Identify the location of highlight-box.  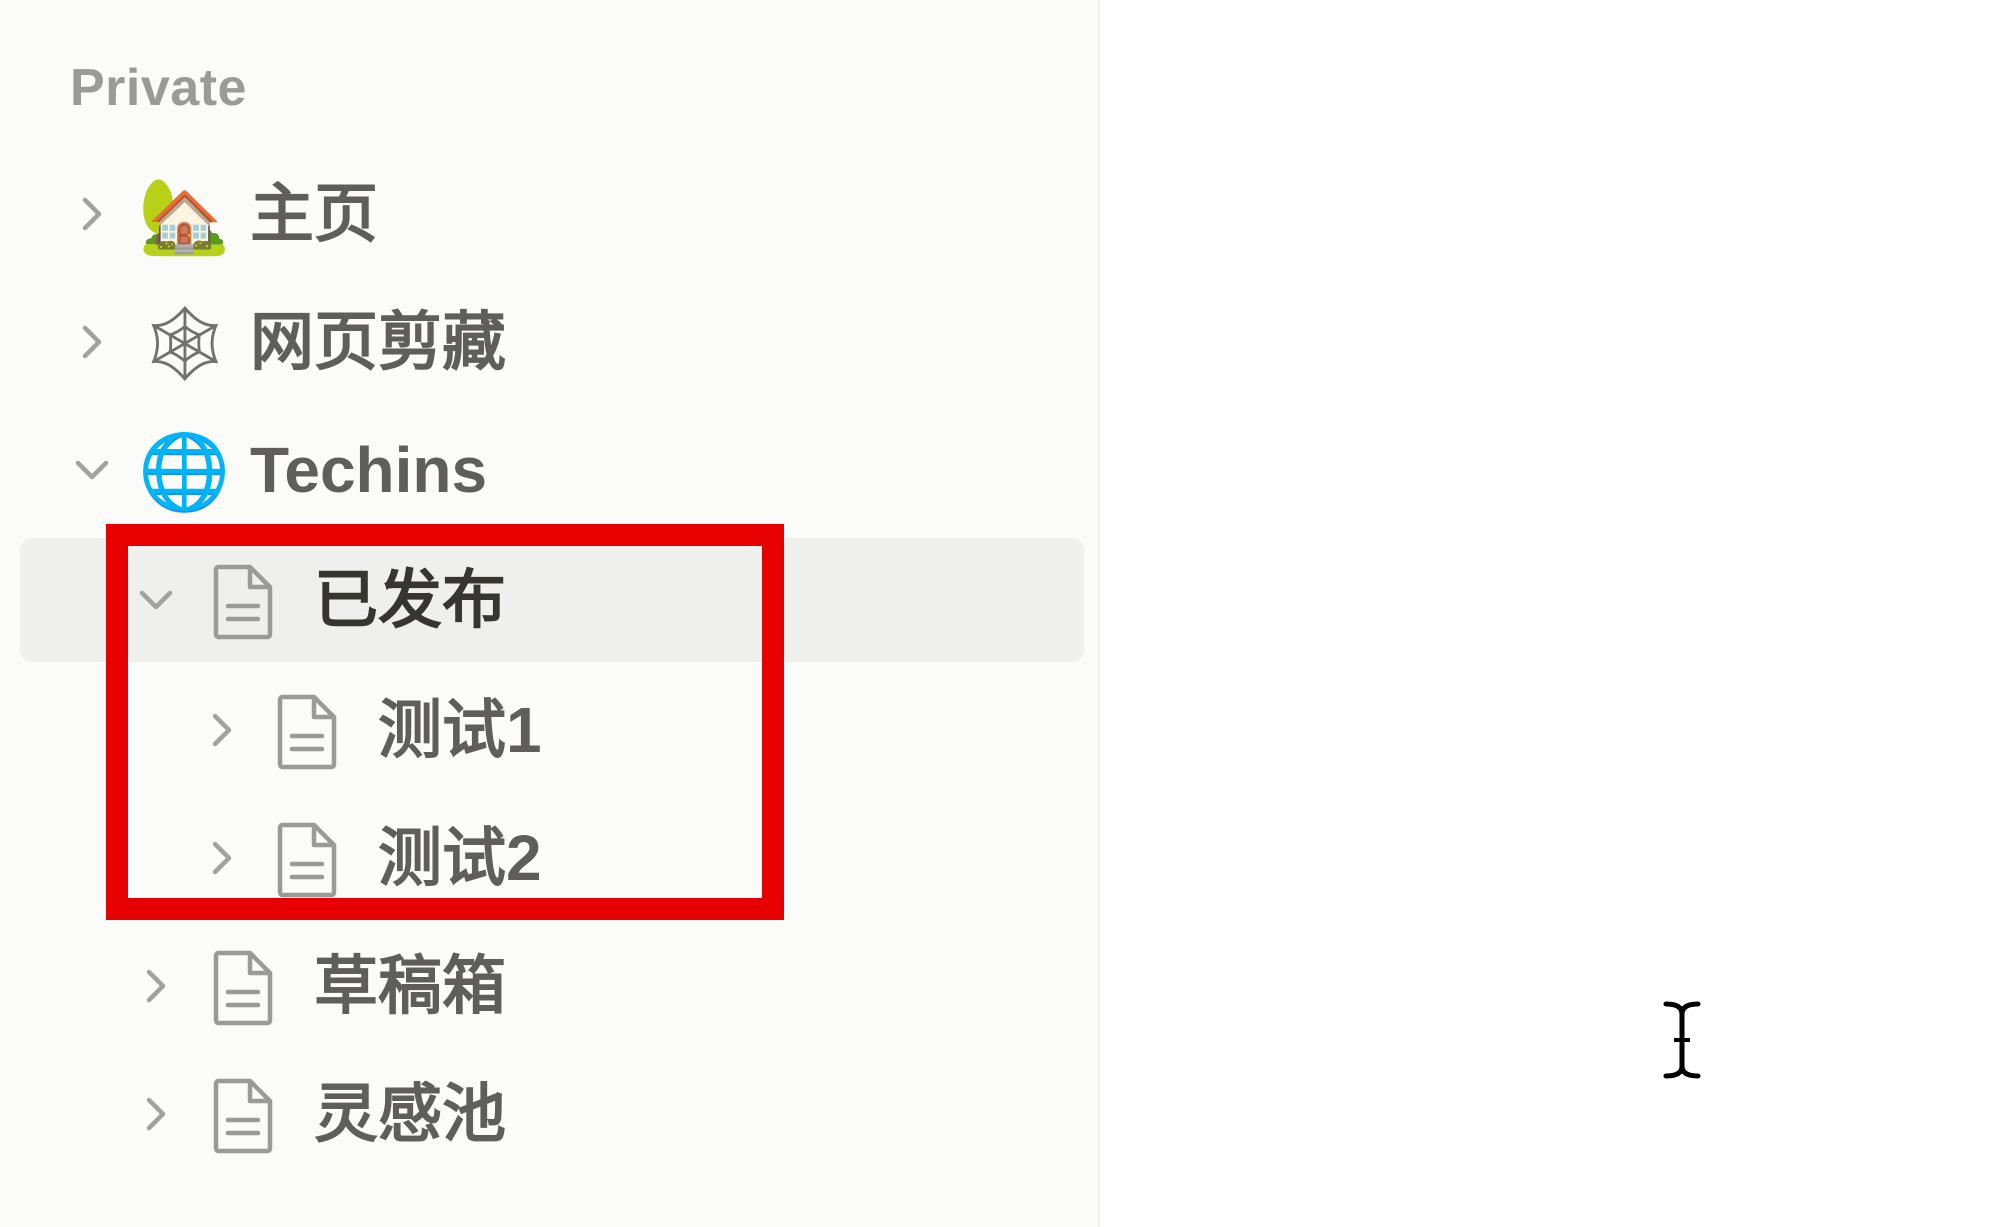
(445, 722).